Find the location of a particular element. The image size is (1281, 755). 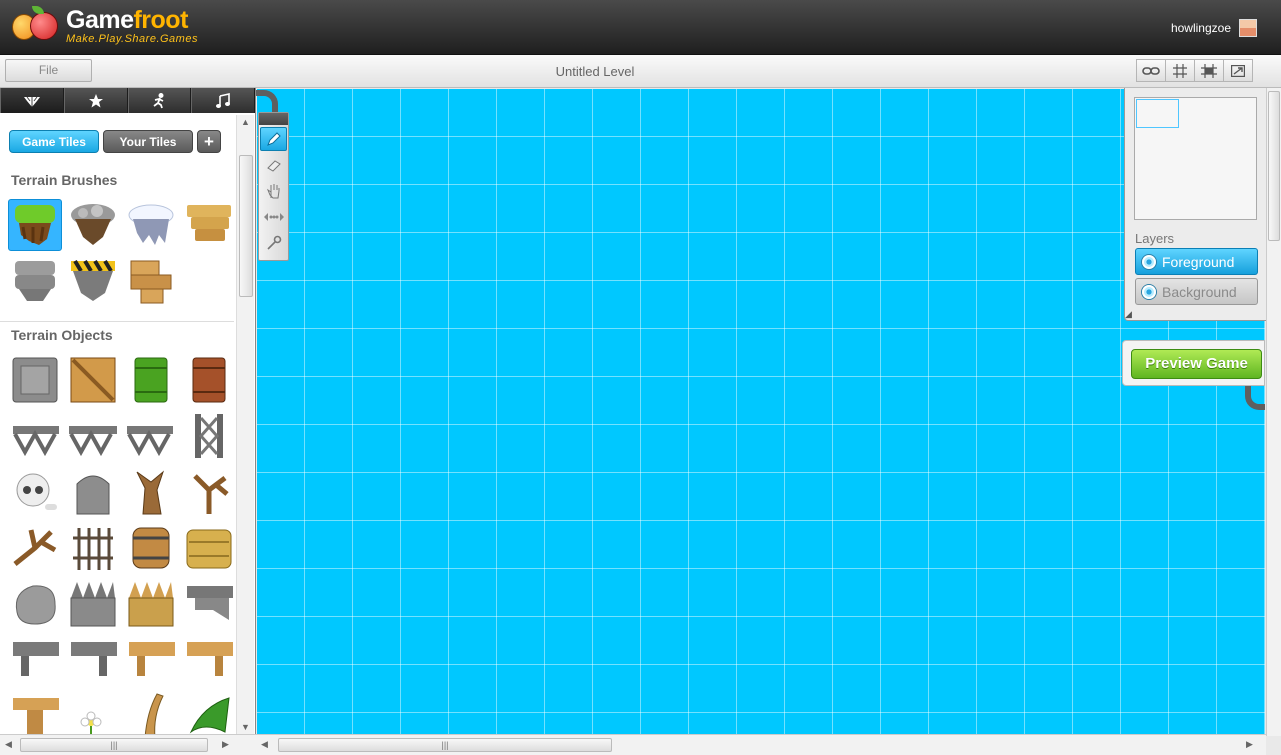

girder-mid is located at coordinates (93, 436).